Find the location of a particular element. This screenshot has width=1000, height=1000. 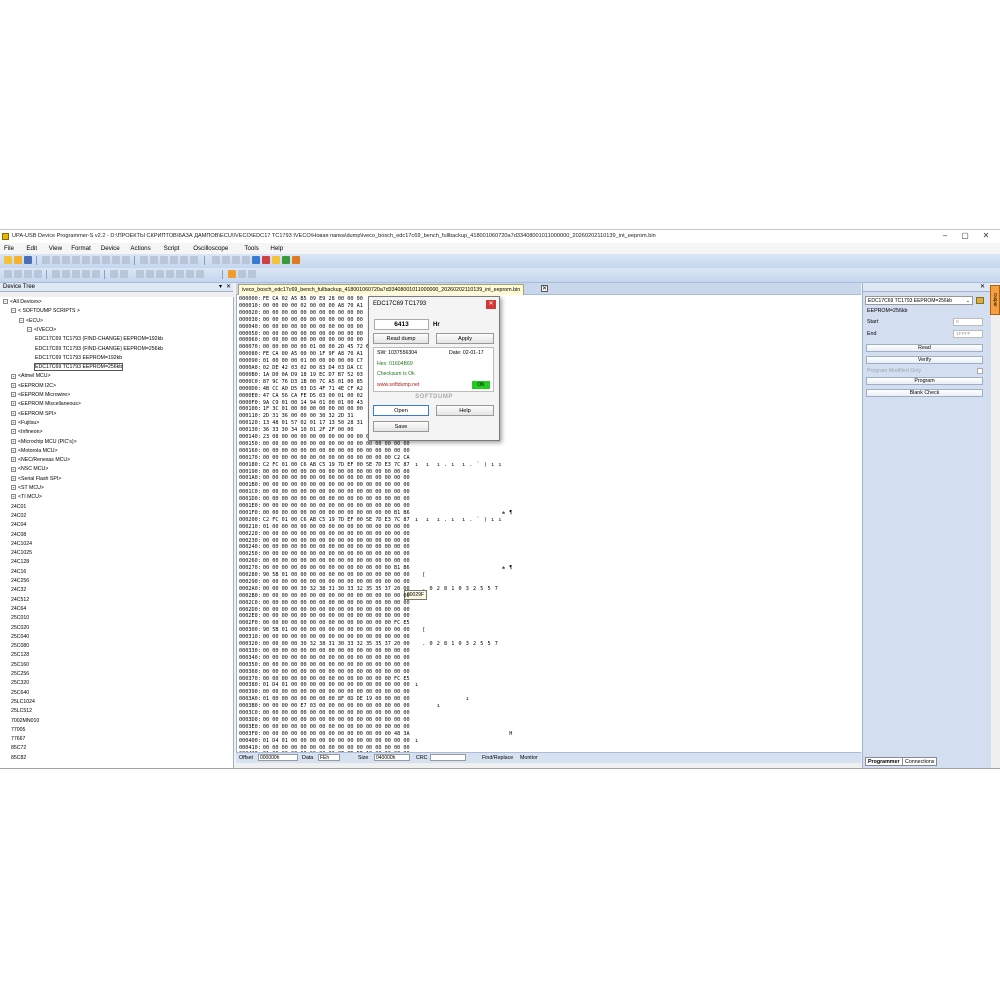

collapse-icon: − is located at coordinates (5, 302).